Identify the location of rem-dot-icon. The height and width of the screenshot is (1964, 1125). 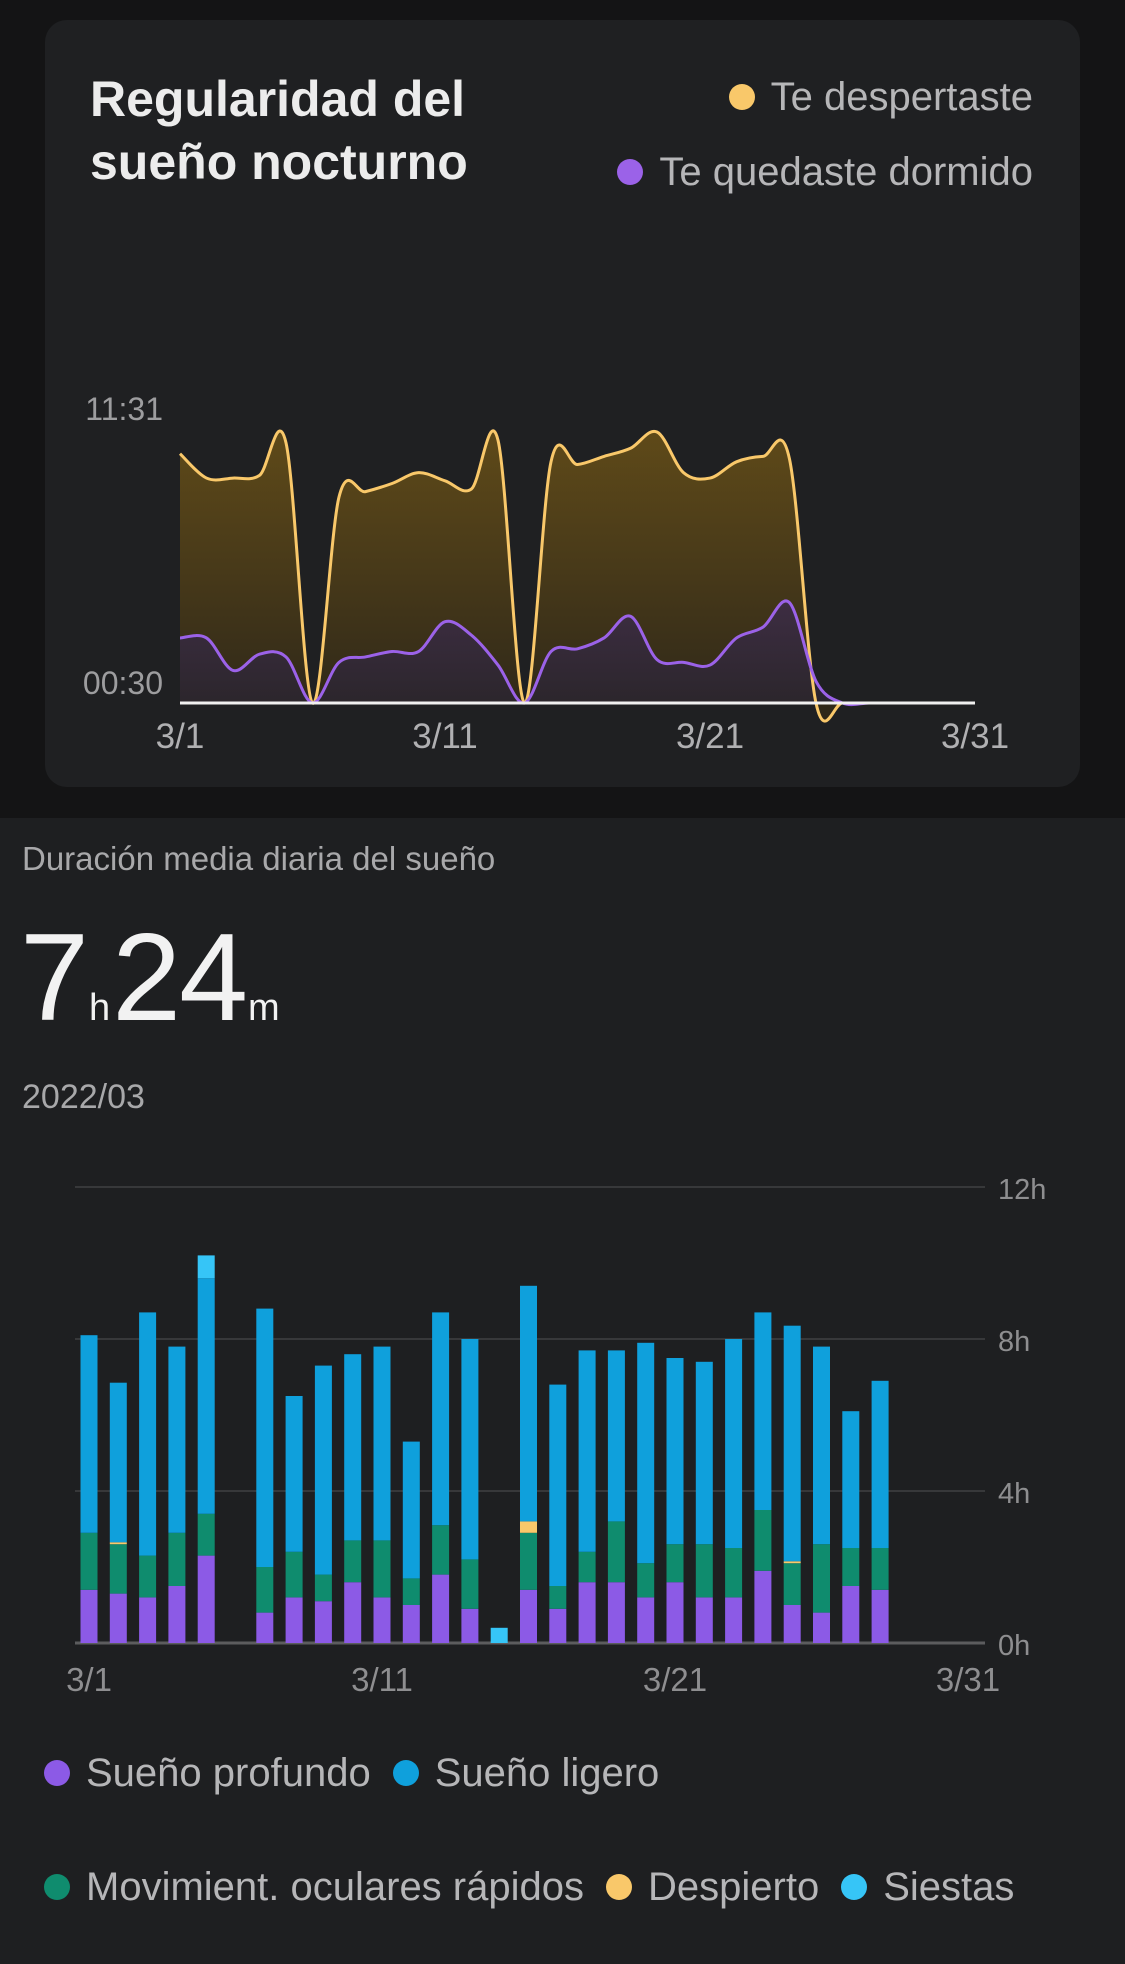
(57, 1887).